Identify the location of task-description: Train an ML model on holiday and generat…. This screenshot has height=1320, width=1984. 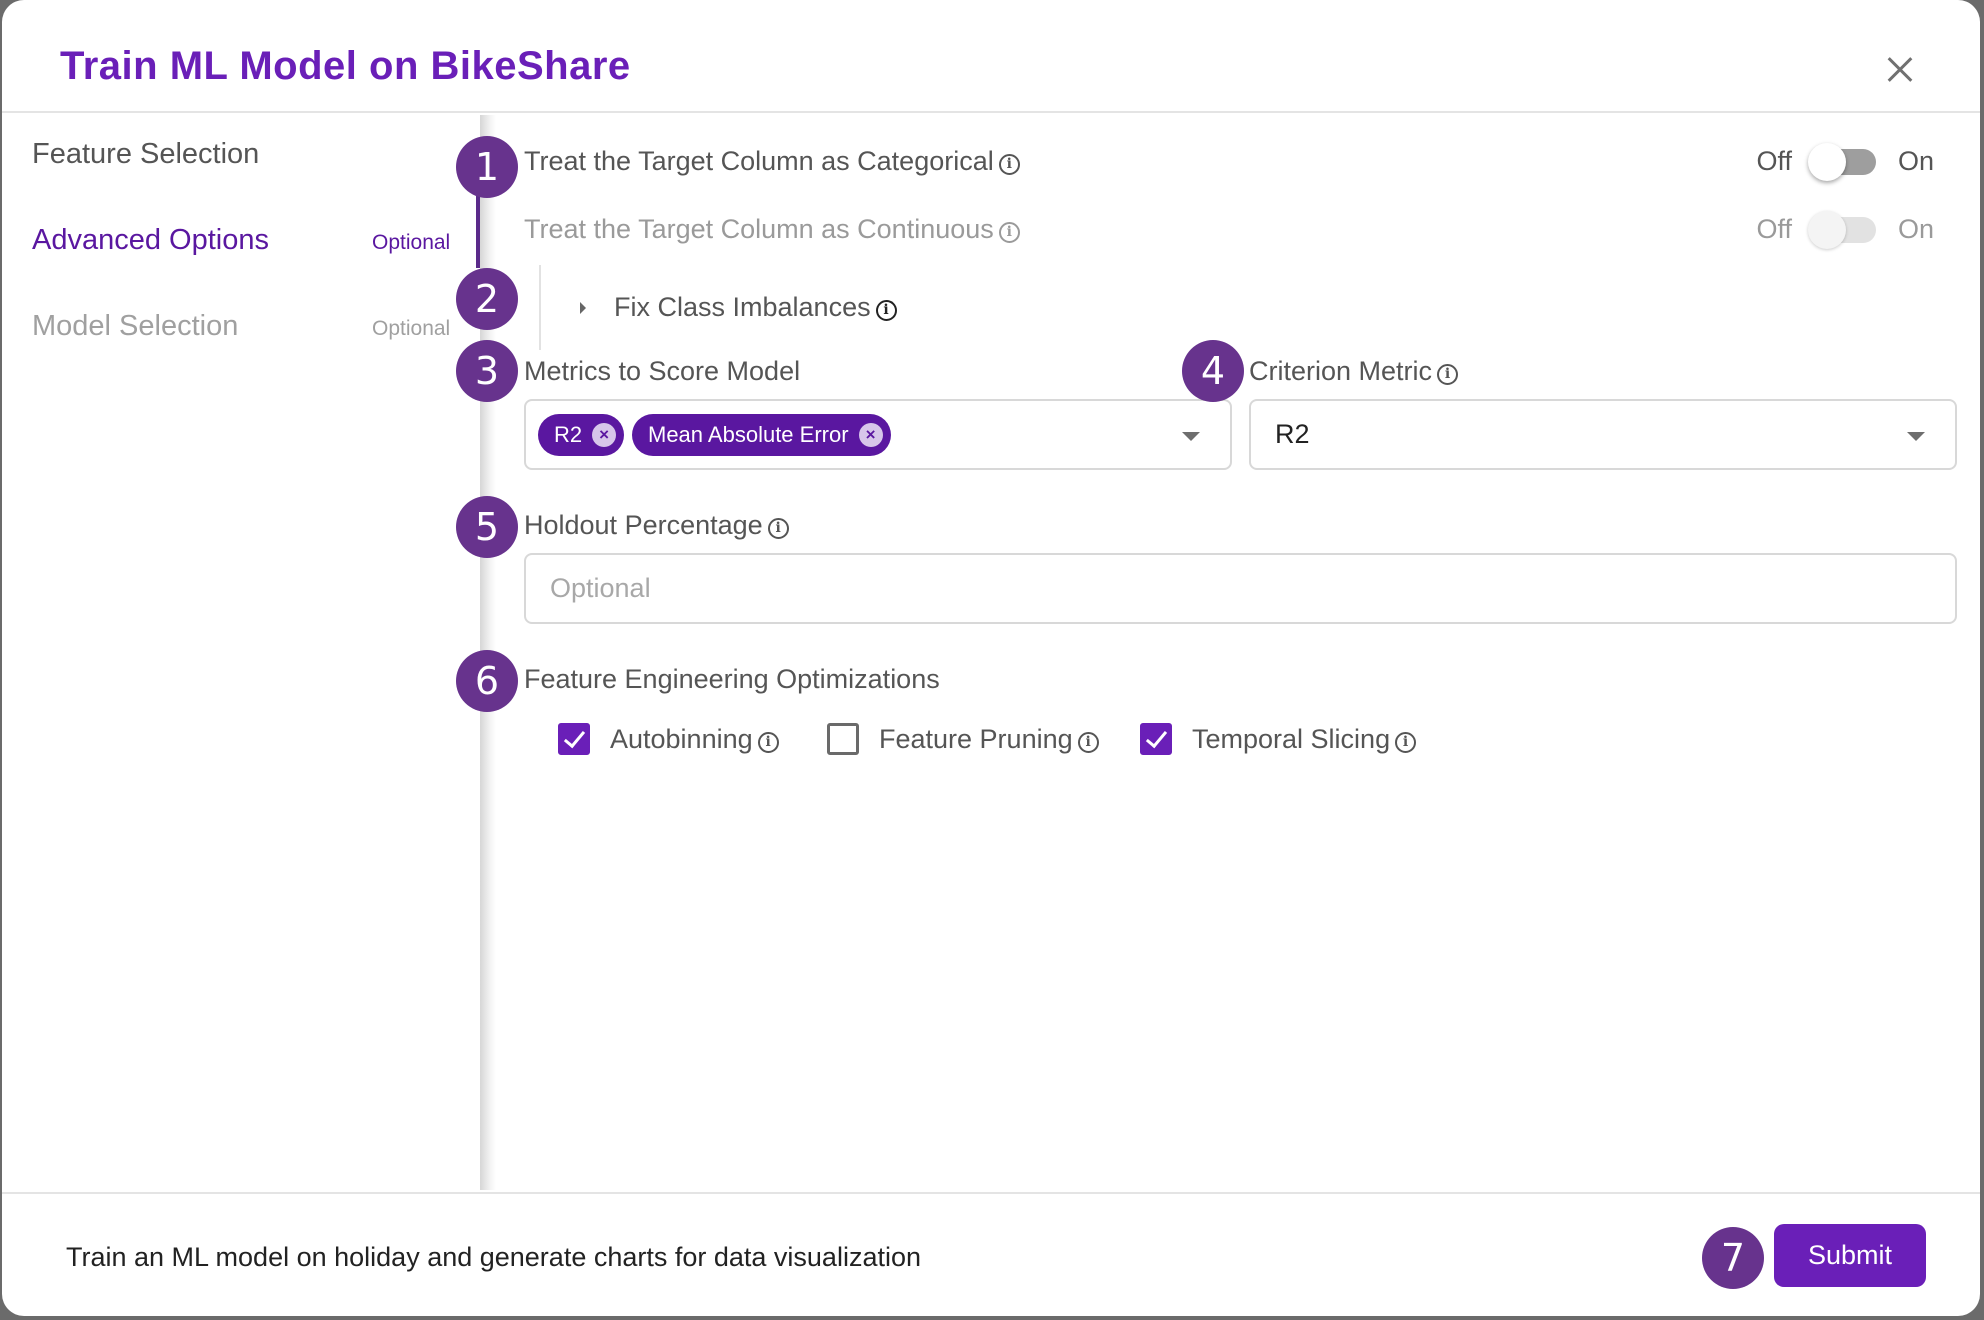
(493, 1257).